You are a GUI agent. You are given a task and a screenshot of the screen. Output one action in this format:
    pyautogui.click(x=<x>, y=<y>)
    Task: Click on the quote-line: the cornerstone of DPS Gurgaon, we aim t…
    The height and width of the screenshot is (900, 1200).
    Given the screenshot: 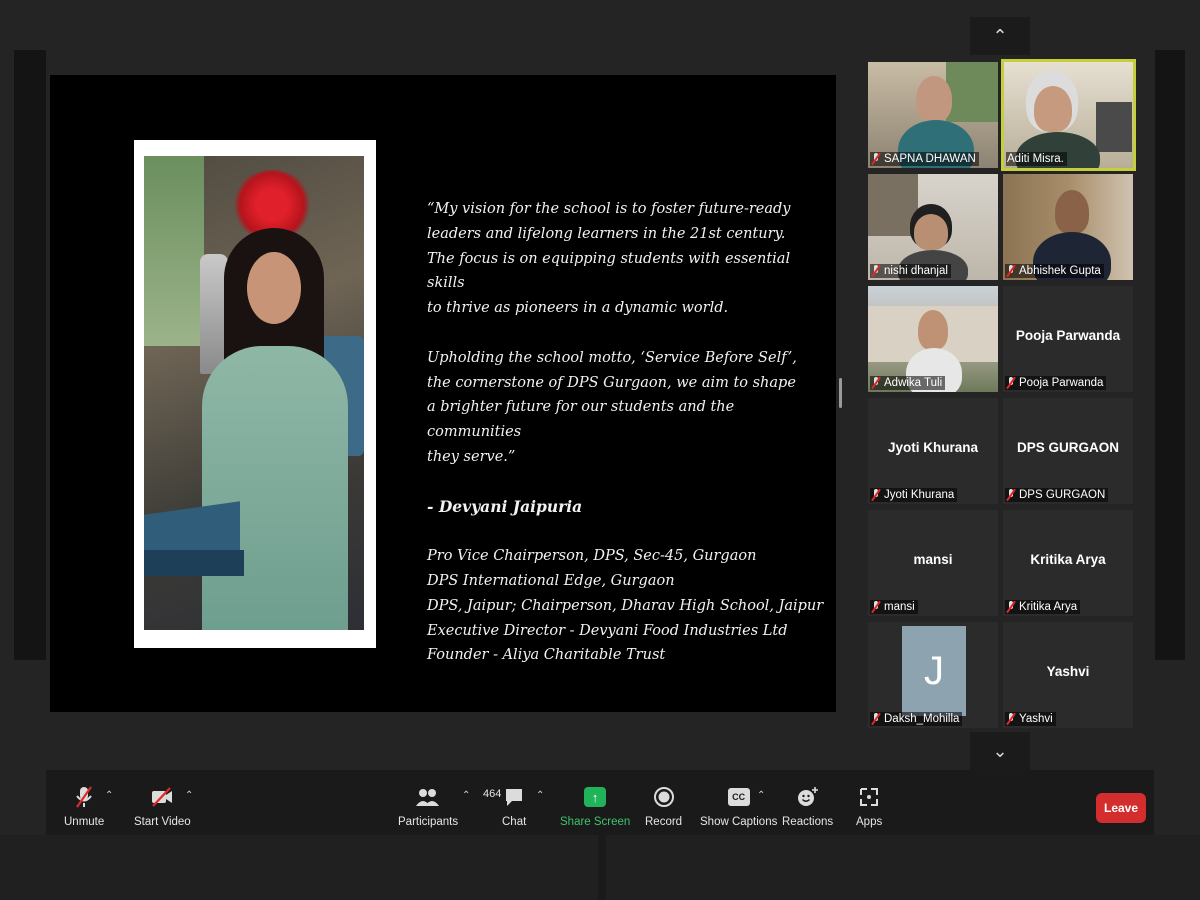 What is the action you would take?
    pyautogui.click(x=611, y=382)
    